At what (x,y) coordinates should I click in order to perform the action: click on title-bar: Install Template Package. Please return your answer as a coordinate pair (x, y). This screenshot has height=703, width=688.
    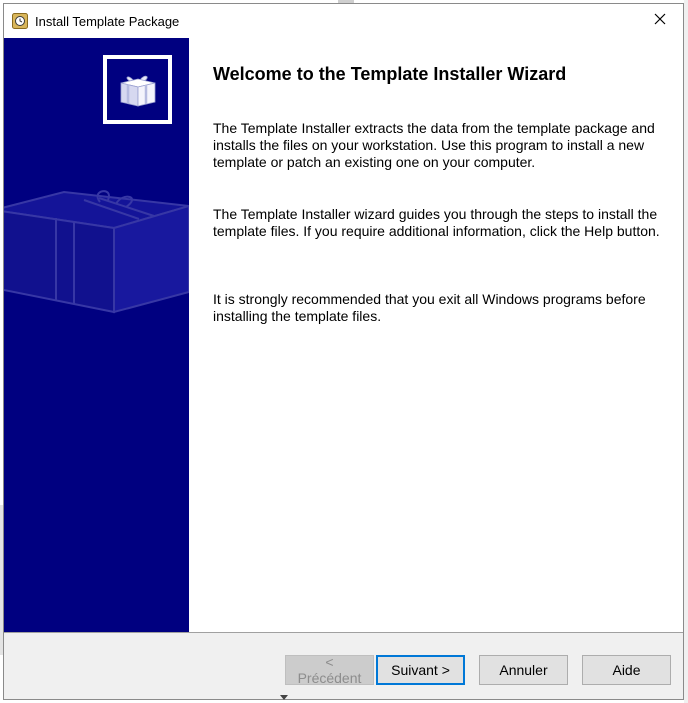
    Looking at the image, I should click on (343, 21).